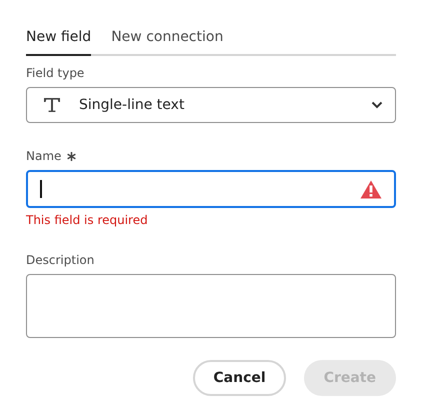  What do you see at coordinates (371, 189) in the screenshot?
I see `warning-icon` at bounding box center [371, 189].